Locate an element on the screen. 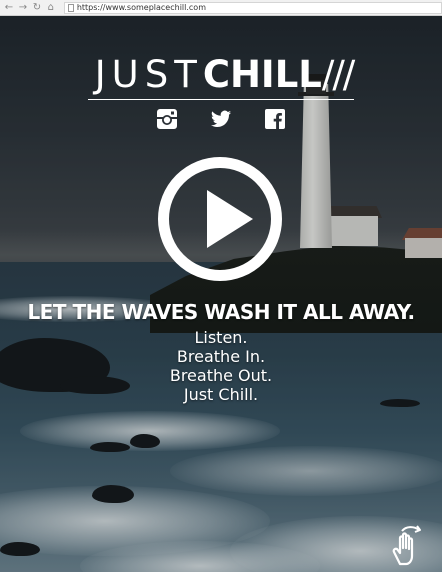  forward-arrow-icon: → is located at coordinates (23, 8).